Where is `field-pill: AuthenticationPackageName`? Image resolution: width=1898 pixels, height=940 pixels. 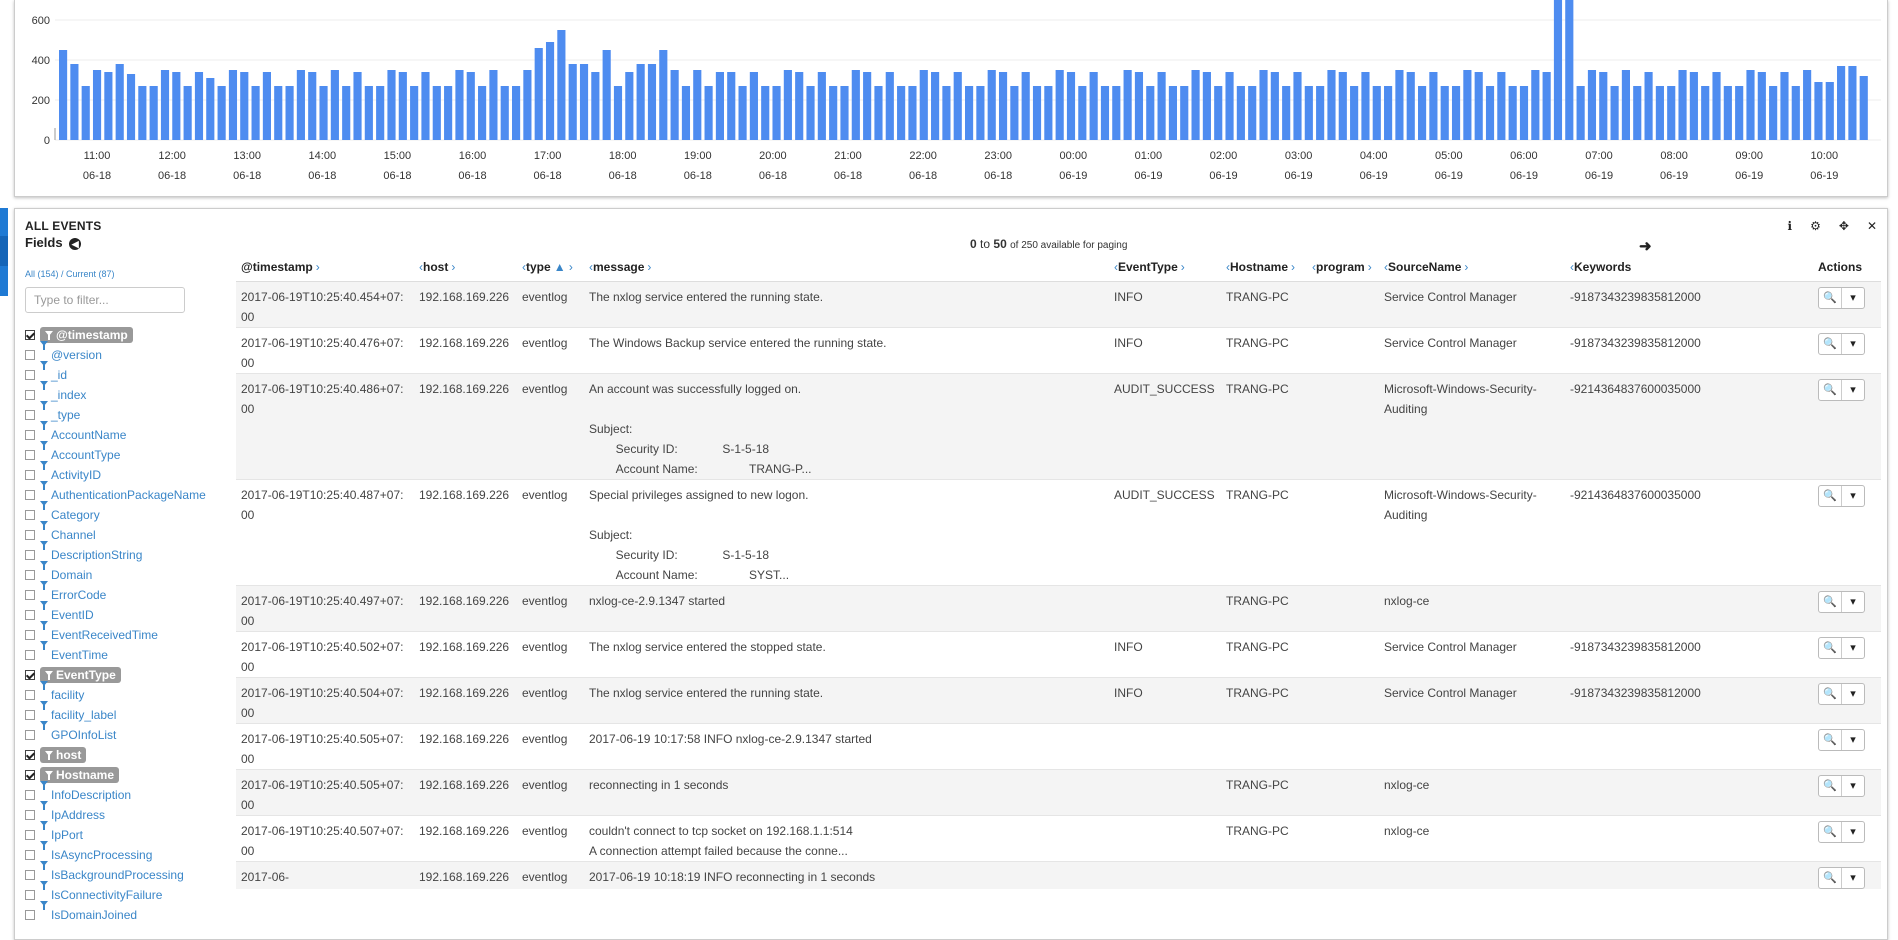 field-pill: AuthenticationPackageName is located at coordinates (123, 491).